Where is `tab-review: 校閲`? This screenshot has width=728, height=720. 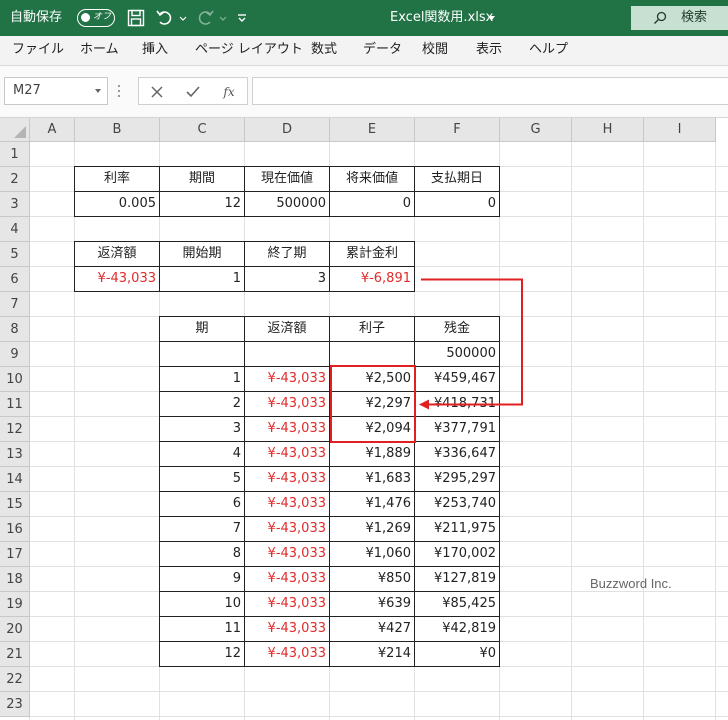
tab-review: 校閲 is located at coordinates (435, 51).